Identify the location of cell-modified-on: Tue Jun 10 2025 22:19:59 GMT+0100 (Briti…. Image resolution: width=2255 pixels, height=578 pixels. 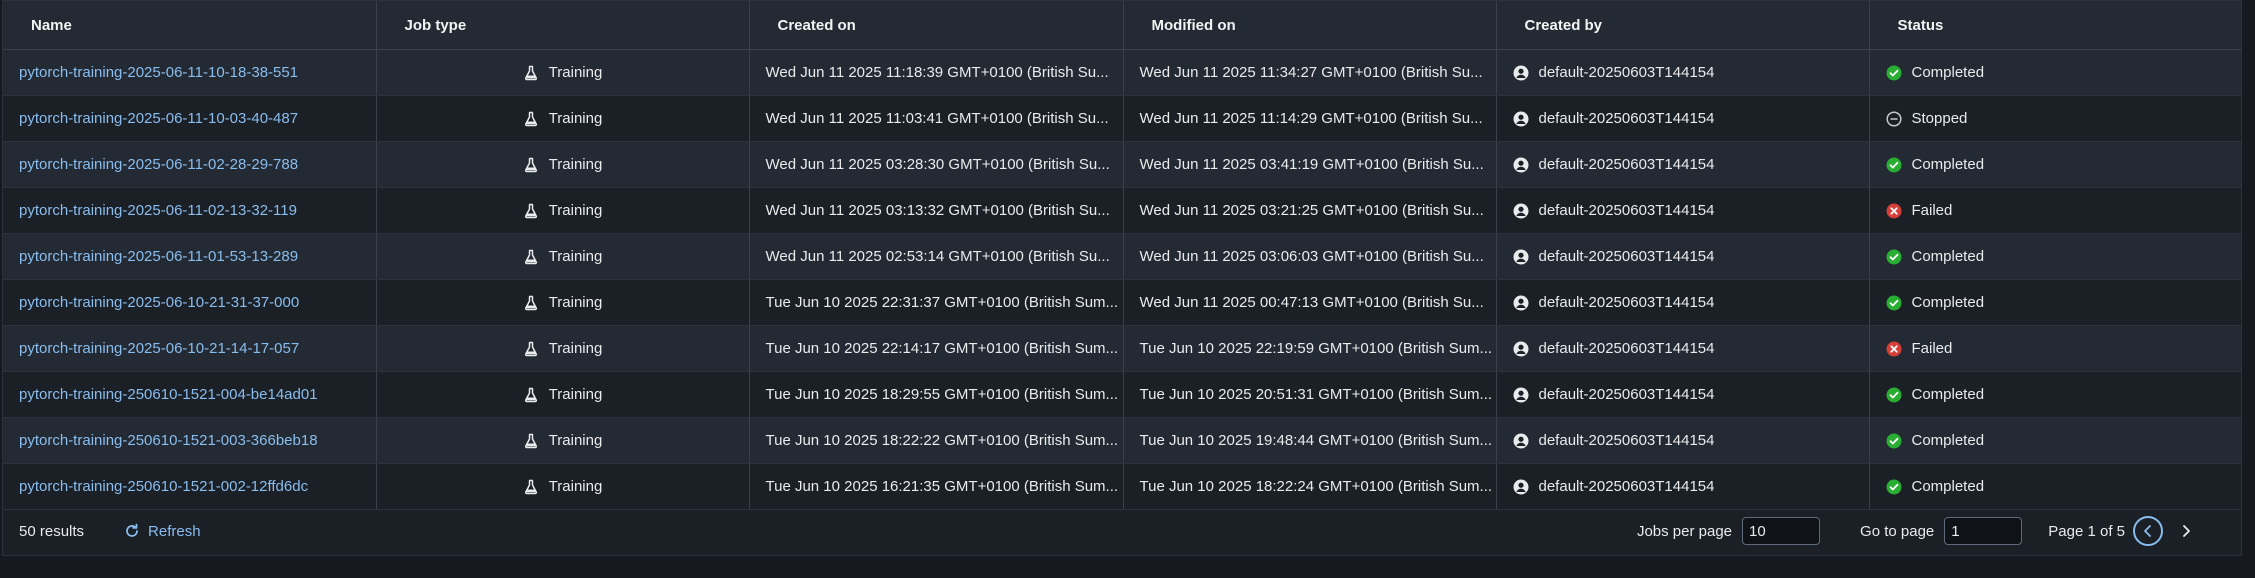
(1310, 348).